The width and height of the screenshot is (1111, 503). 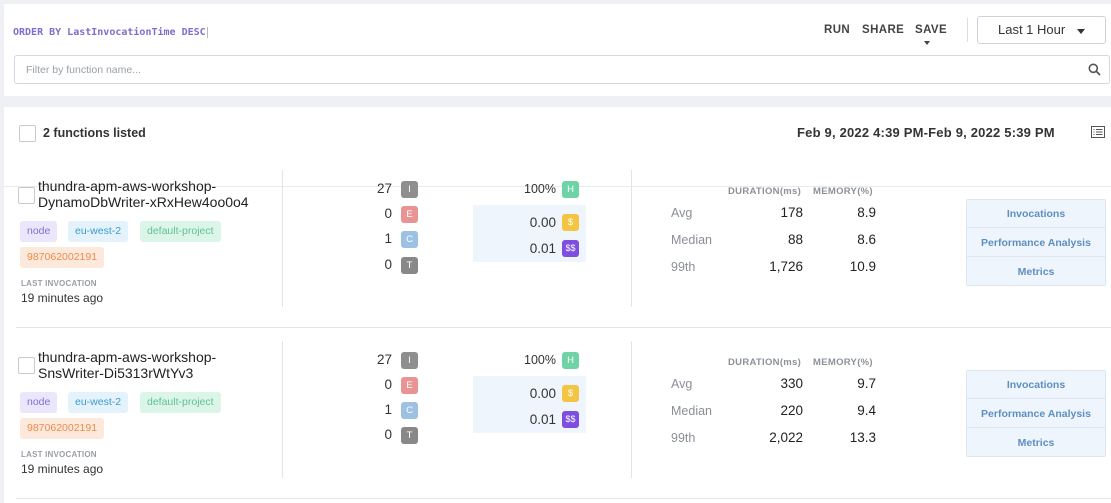 I want to click on avg-duration: 330, so click(x=791, y=383).